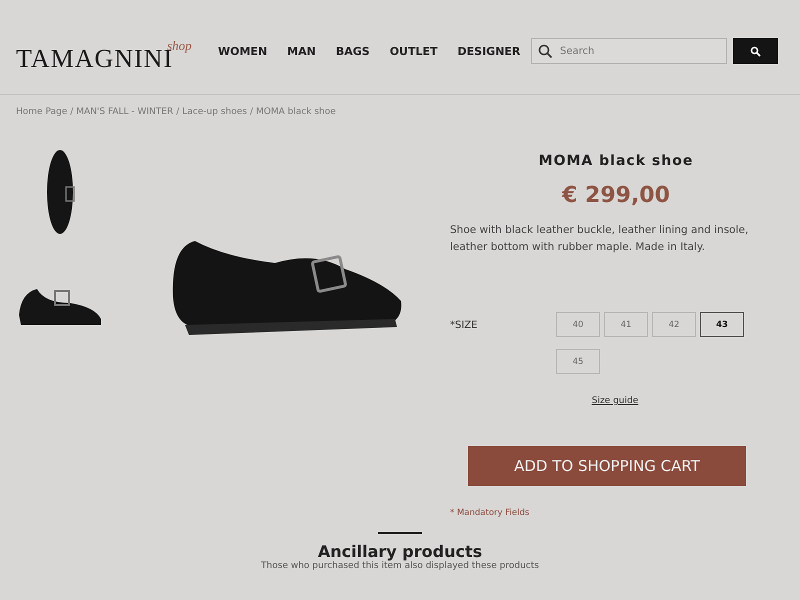 This screenshot has width=800, height=600. I want to click on nav-link: BAGS, so click(353, 51).